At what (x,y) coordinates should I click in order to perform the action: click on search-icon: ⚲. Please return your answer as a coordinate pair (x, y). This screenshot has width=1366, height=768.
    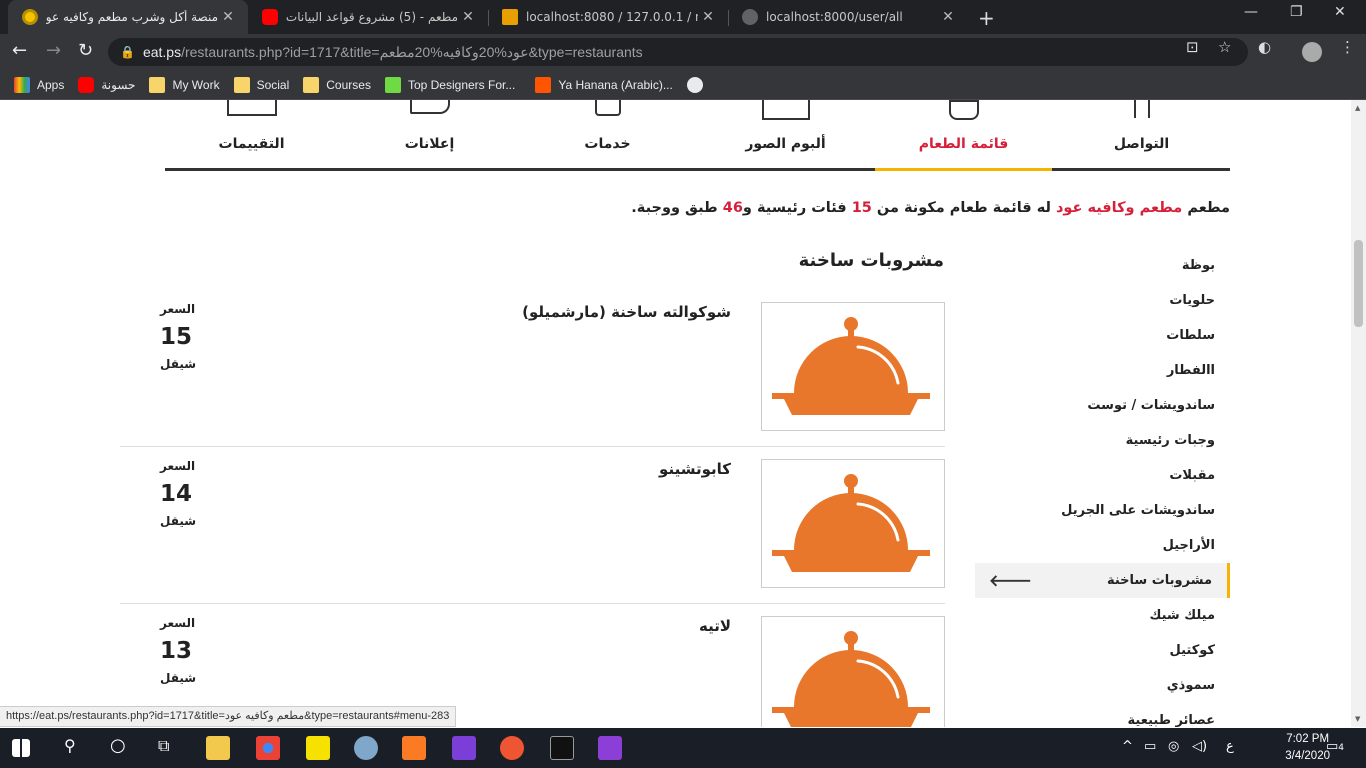
    Looking at the image, I should click on (70, 745).